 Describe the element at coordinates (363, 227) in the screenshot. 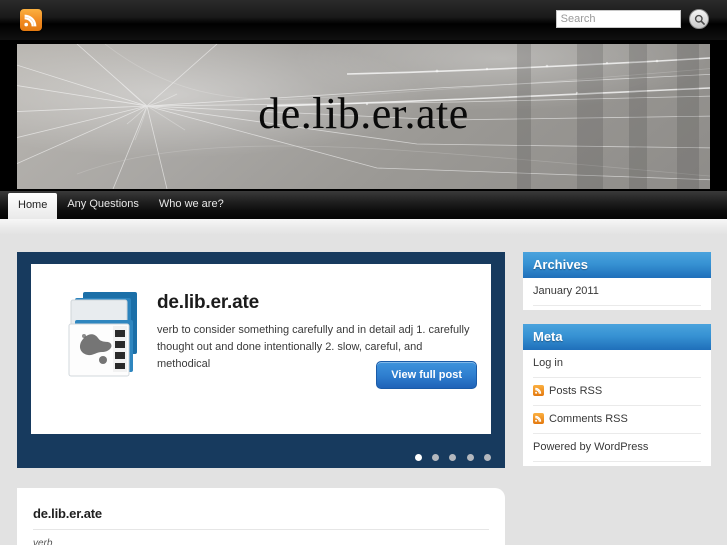

I see `nav-shadow` at that location.